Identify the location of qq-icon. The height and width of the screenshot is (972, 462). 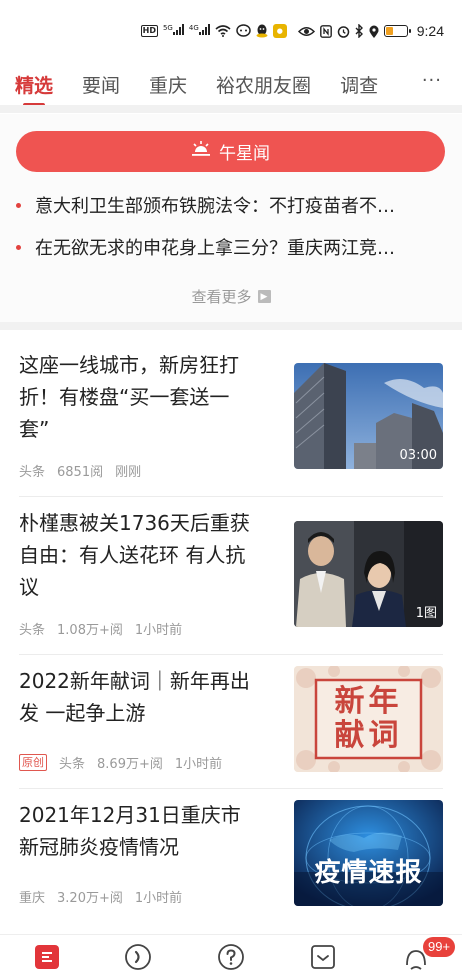
(262, 31).